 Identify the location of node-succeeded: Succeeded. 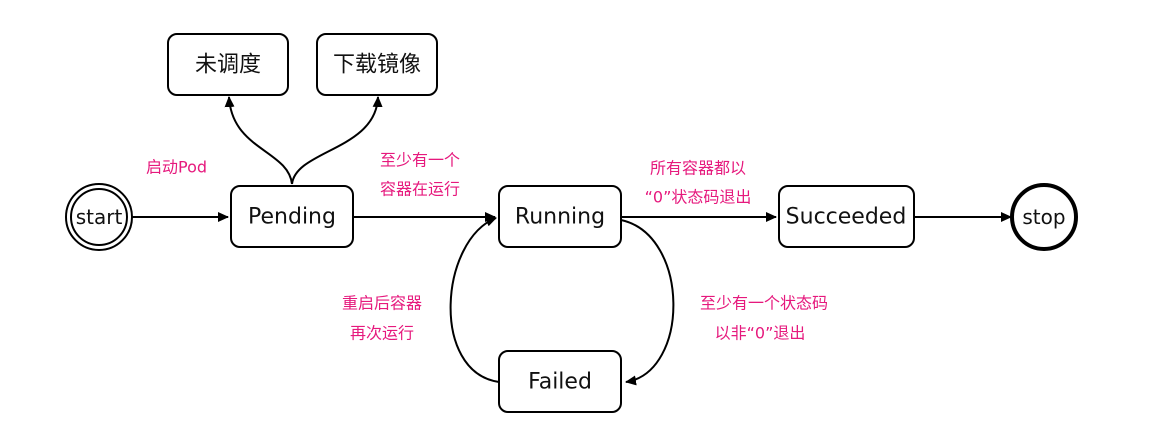
(846, 216).